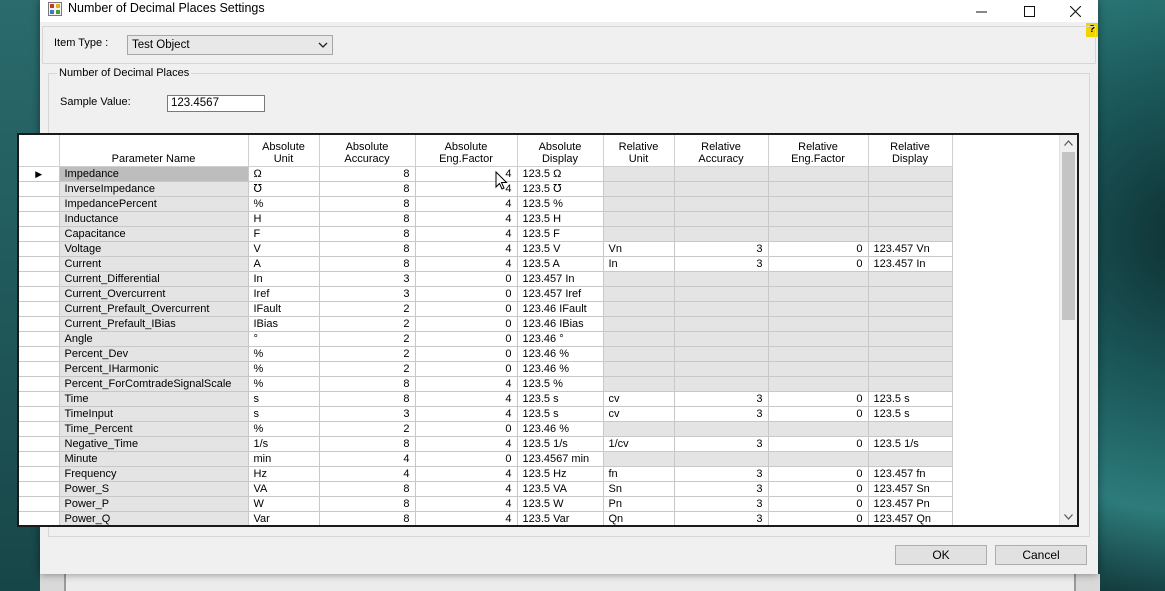 This screenshot has width=1165, height=591. I want to click on row-header: ▶, so click(39, 174).